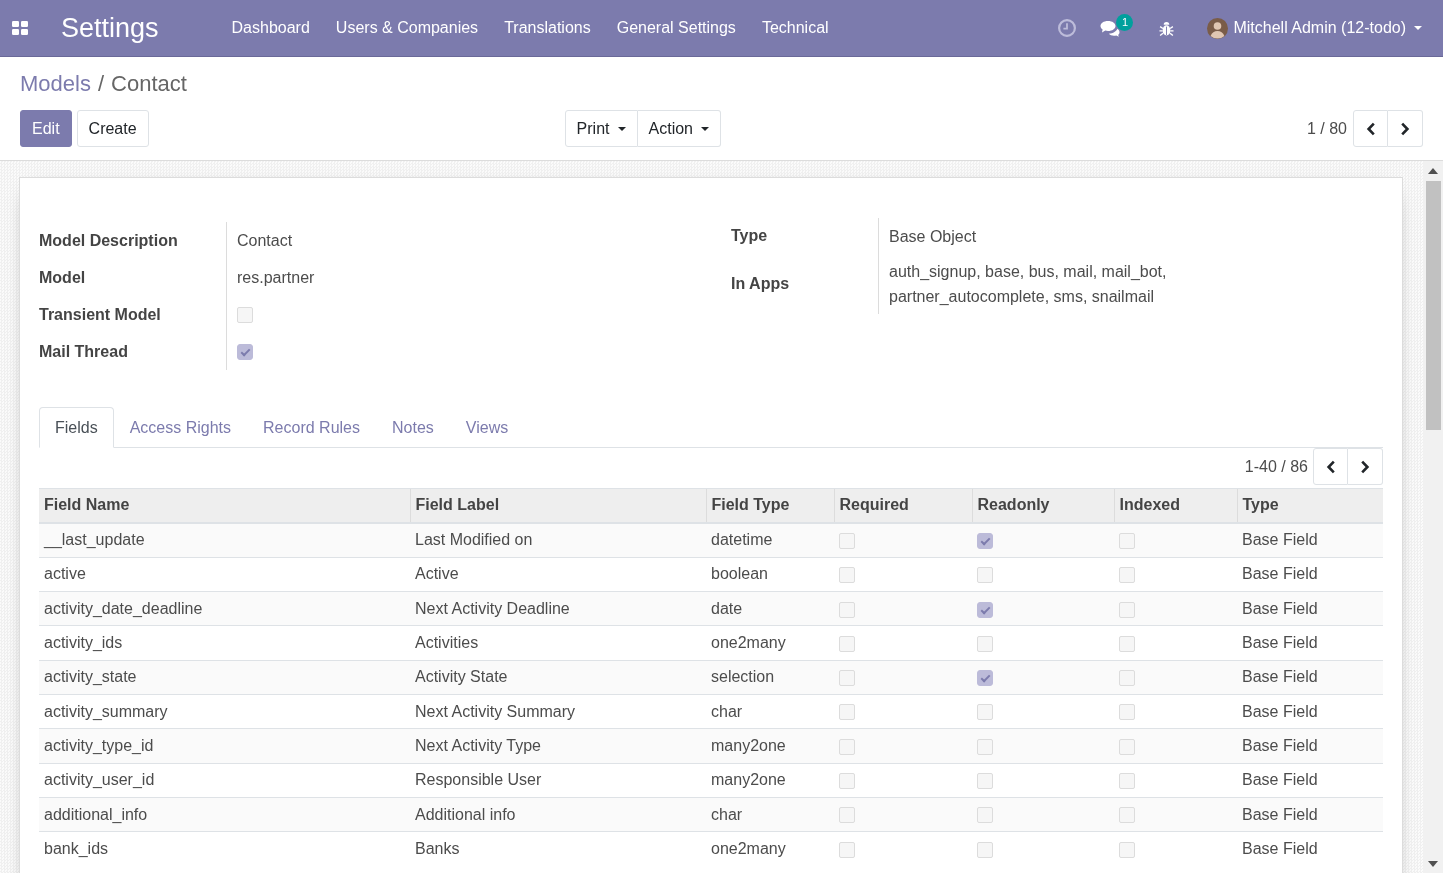  What do you see at coordinates (224, 746) in the screenshot?
I see `table-cell: activity_type_id` at bounding box center [224, 746].